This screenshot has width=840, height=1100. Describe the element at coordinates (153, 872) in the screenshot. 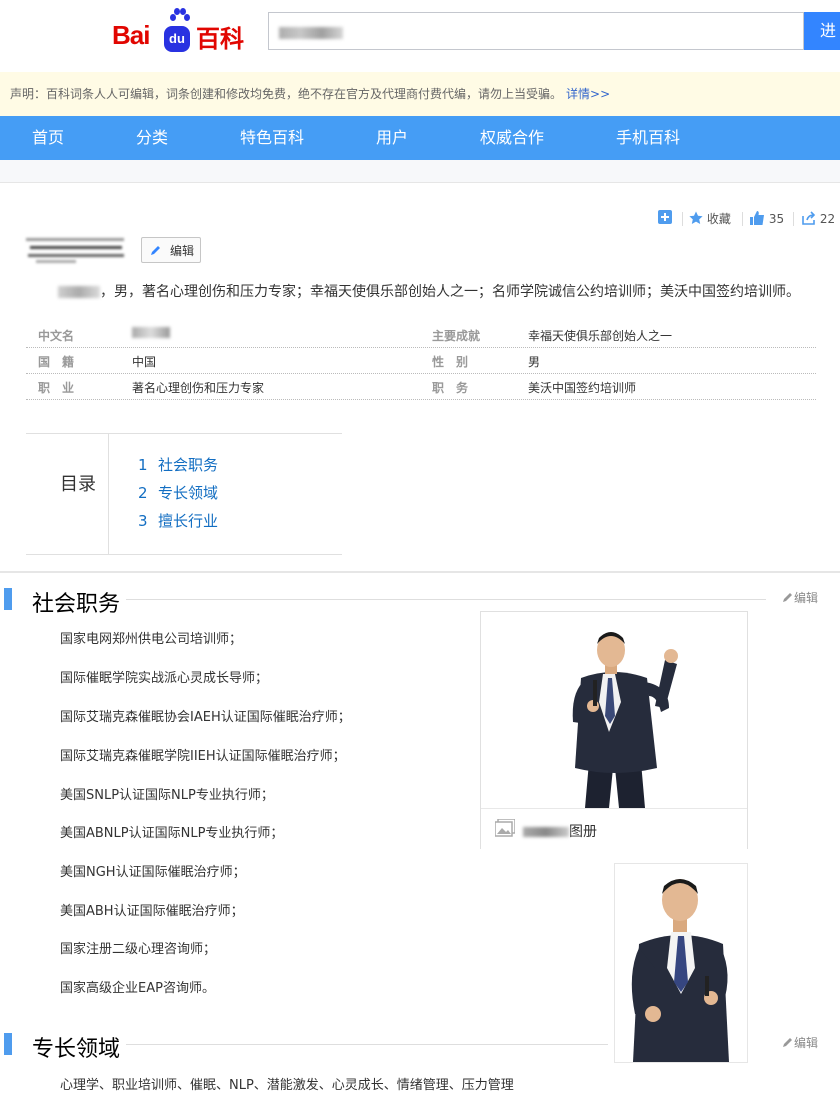

I see `paragraph: 美国NGH认证国际催眠治疗师；` at that location.